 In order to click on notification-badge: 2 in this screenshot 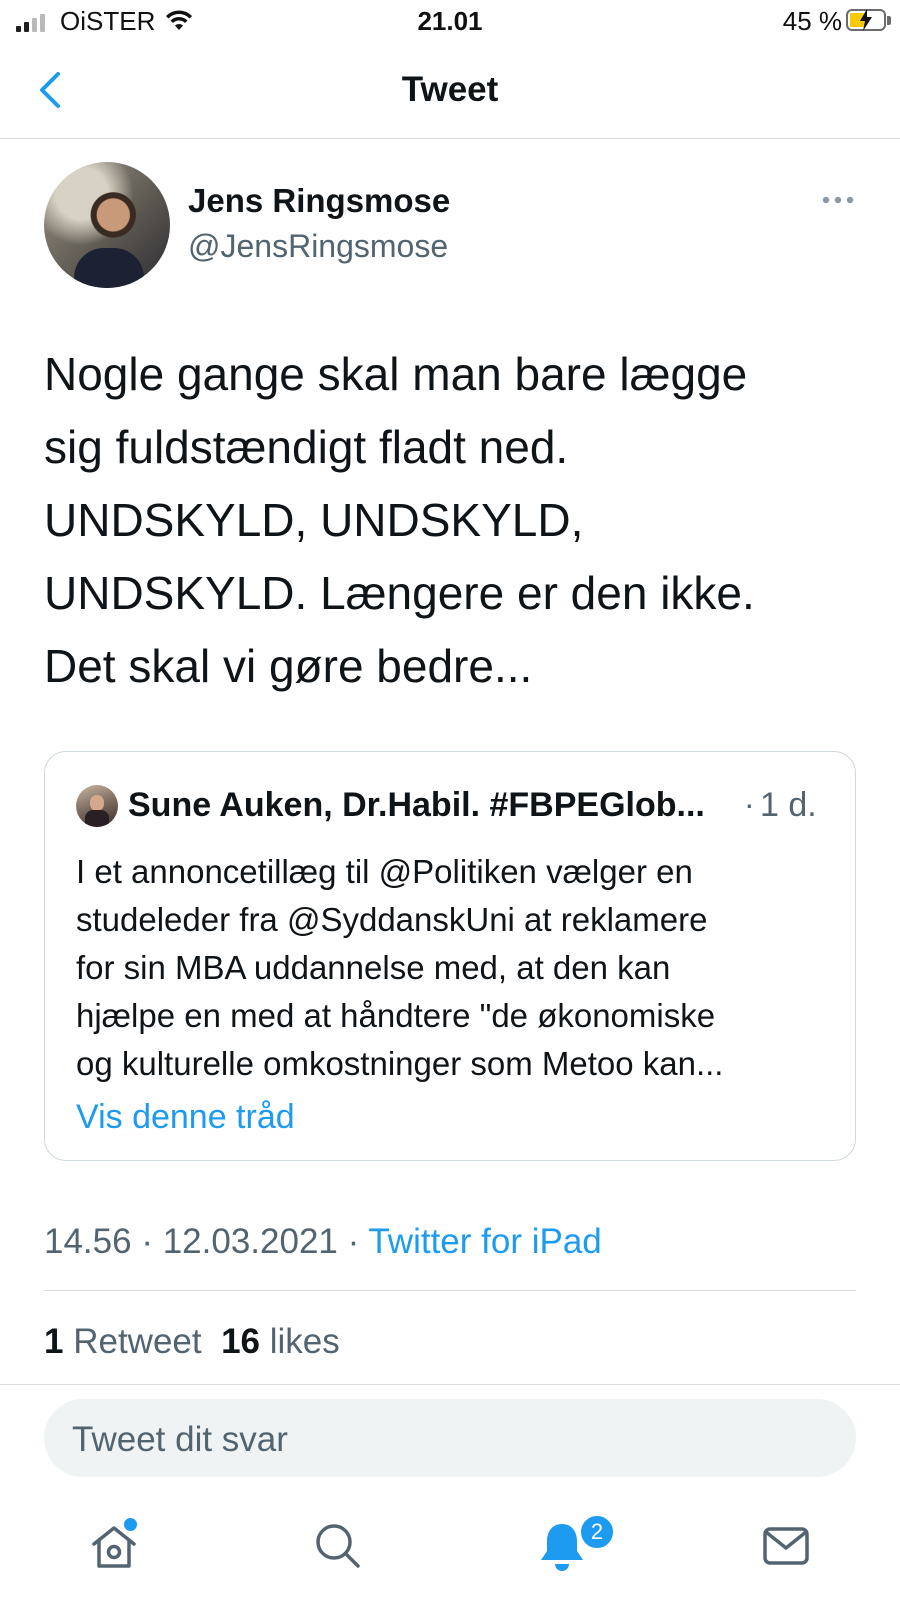, I will do `click(597, 1532)`.